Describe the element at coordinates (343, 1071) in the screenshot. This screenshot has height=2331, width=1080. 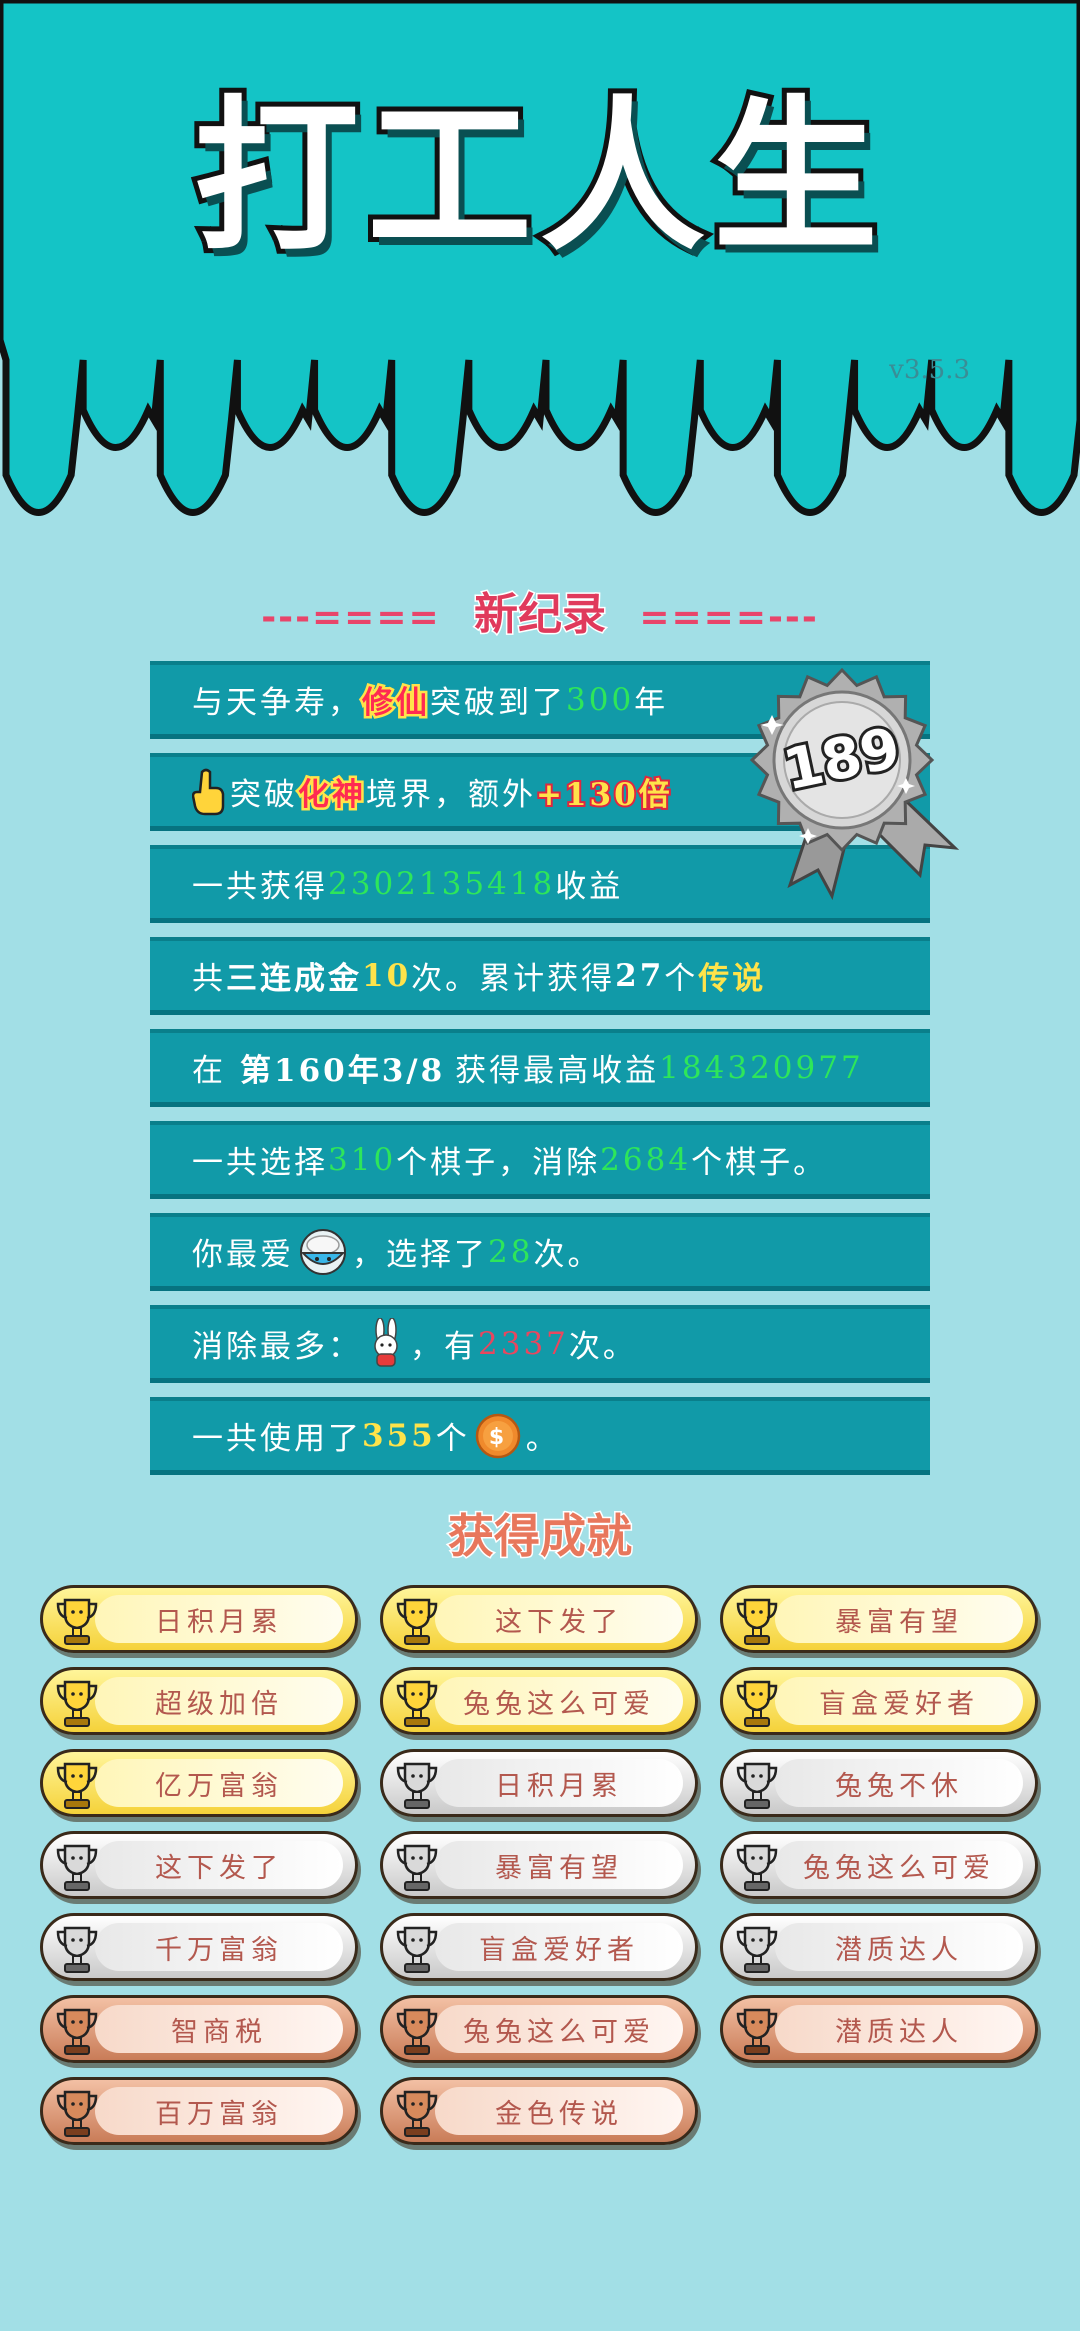
I see `row-bold: 第160年3/8` at that location.